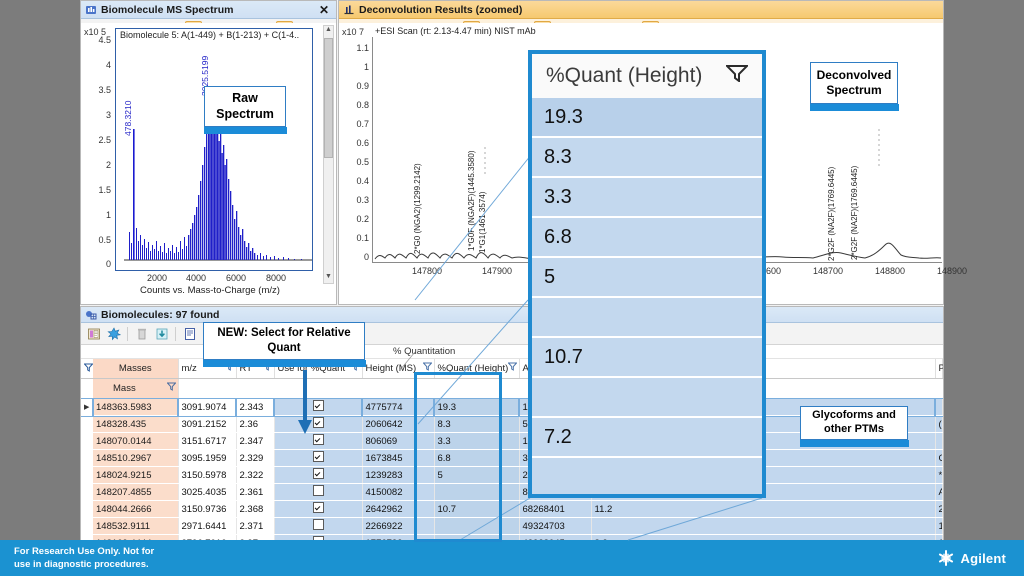 This screenshot has height=576, width=1024. I want to click on cell-rt: 2.322, so click(255, 475).